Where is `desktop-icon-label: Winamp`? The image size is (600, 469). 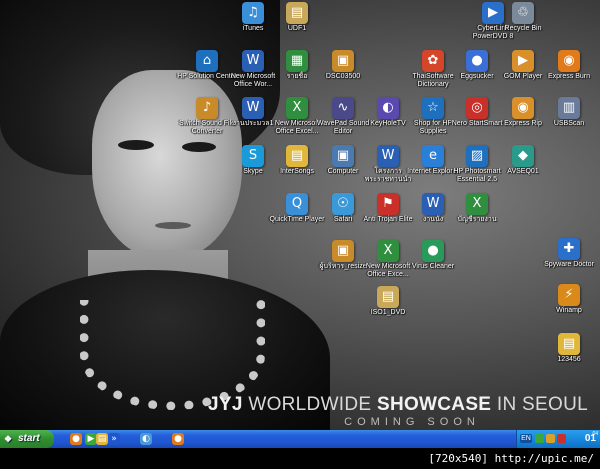
desktop-icon-label: Winamp is located at coordinates (569, 310).